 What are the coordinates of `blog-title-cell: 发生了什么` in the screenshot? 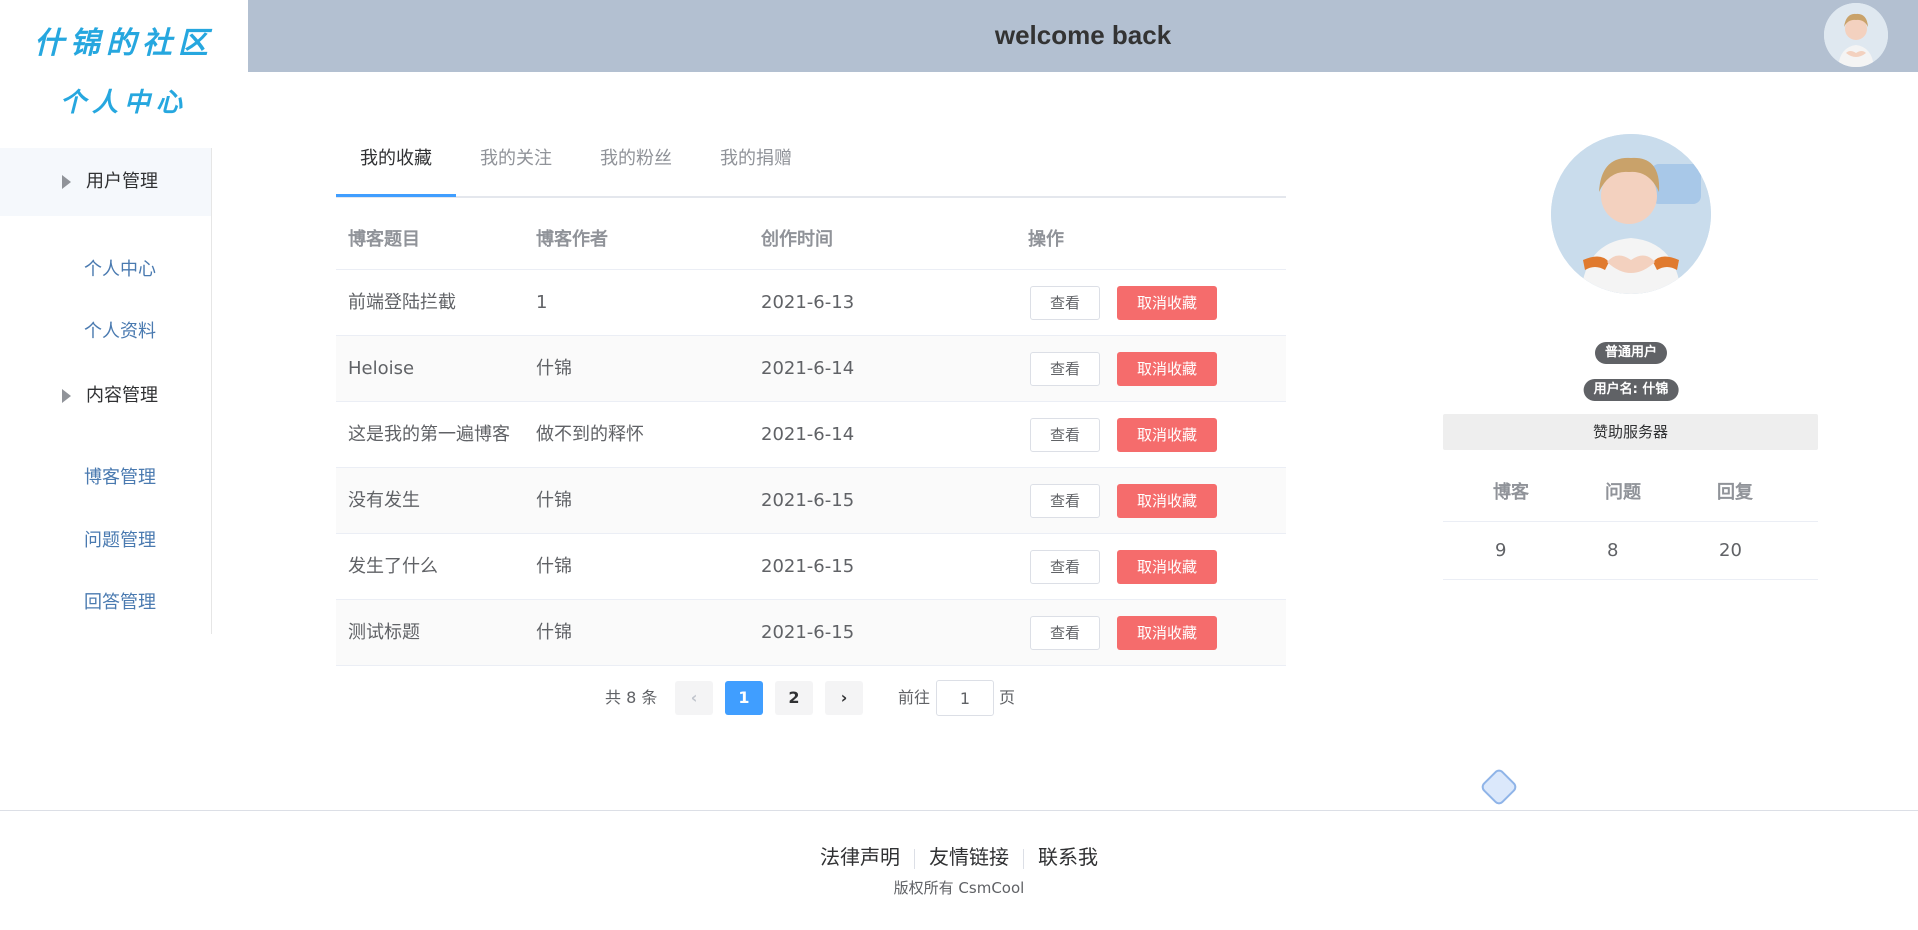 It's located at (393, 566).